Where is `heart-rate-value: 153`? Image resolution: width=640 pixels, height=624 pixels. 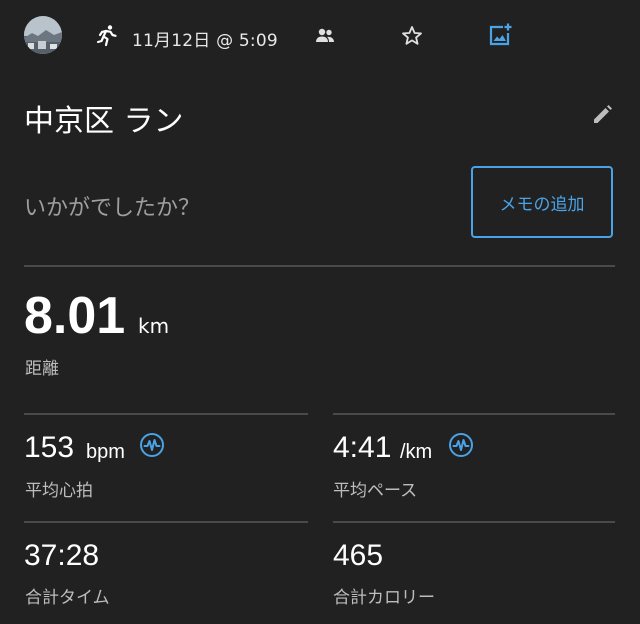
heart-rate-value: 153 is located at coordinates (49, 447).